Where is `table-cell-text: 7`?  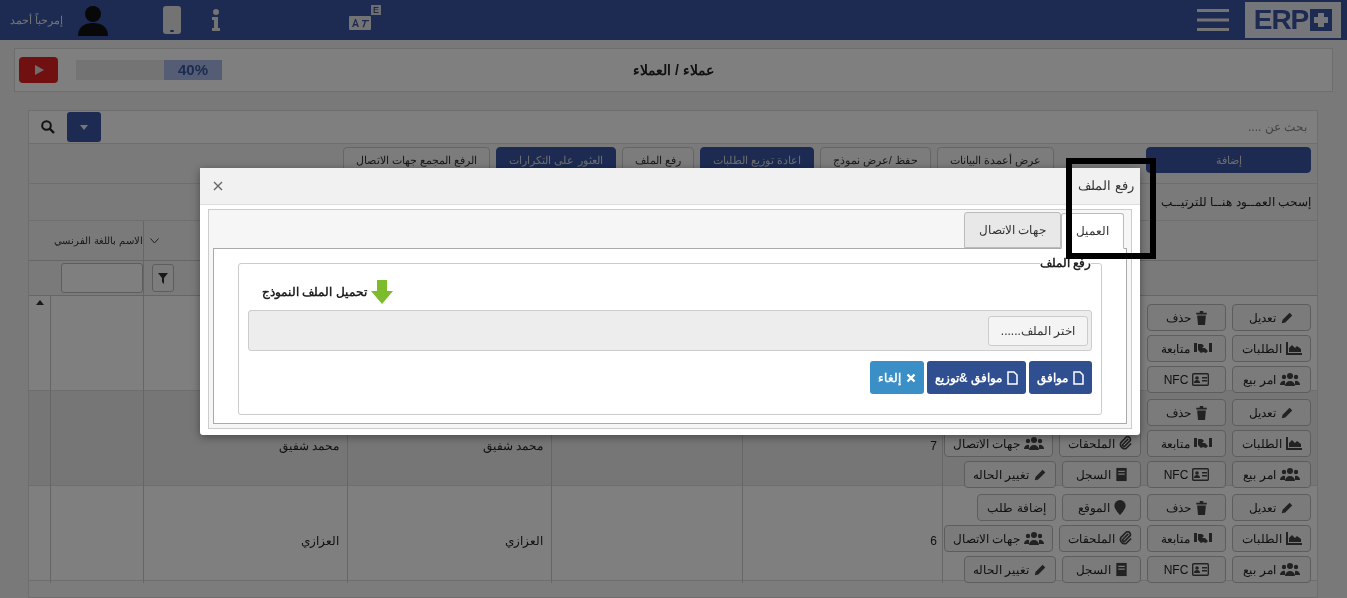 table-cell-text: 7 is located at coordinates (933, 446).